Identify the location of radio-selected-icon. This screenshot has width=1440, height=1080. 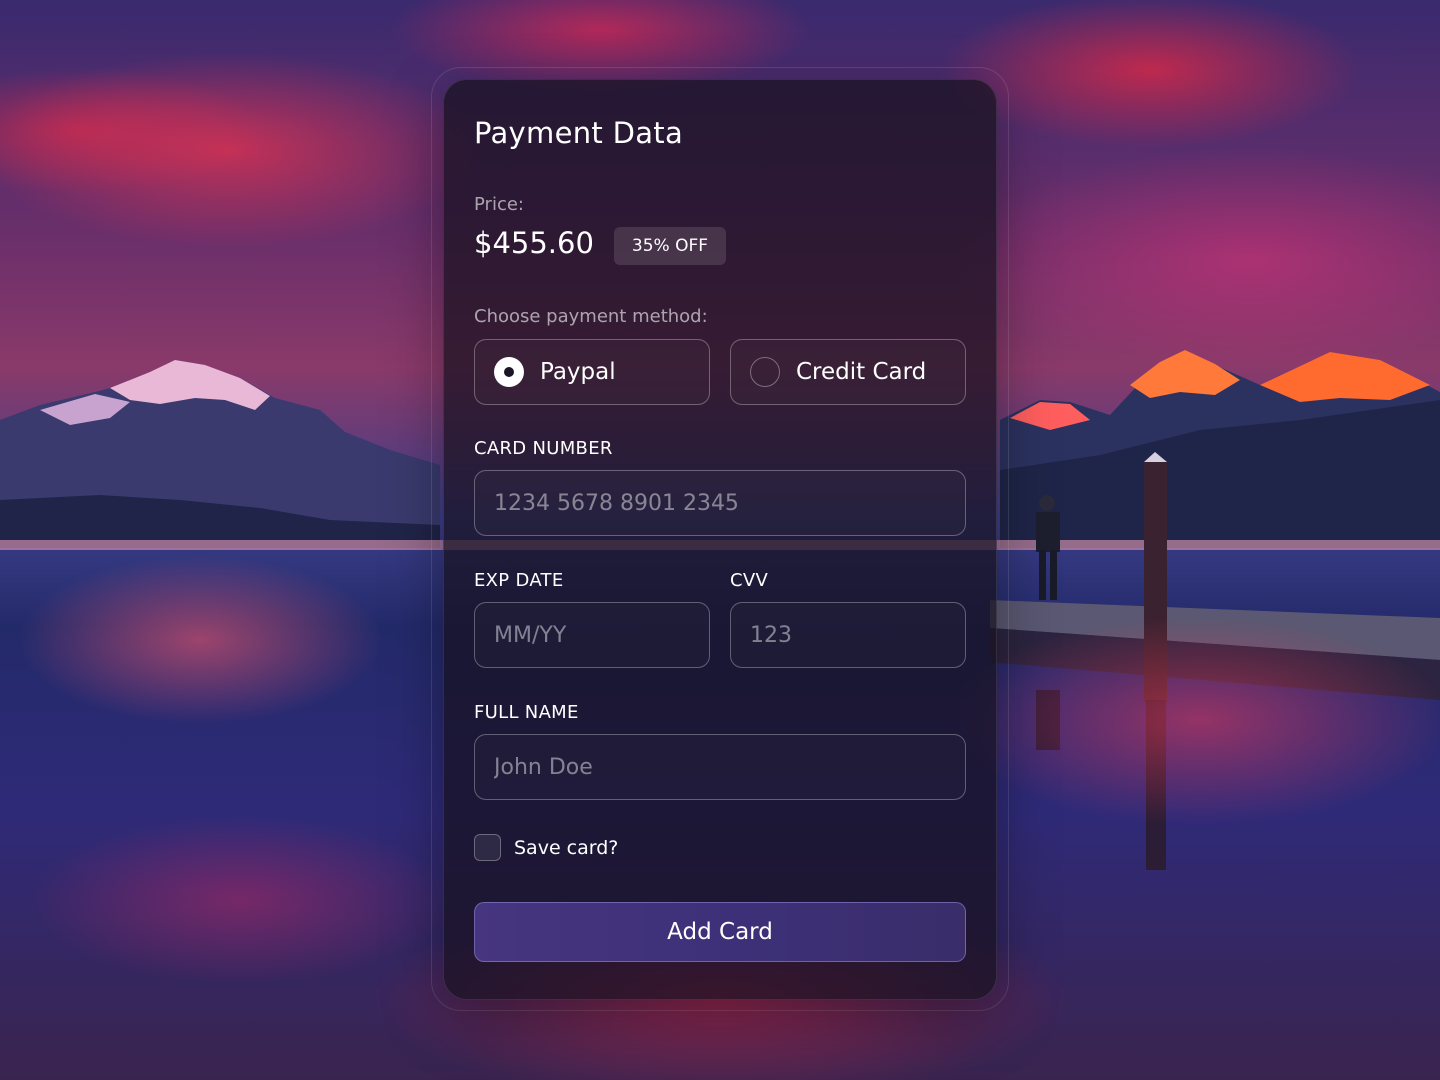
(509, 372).